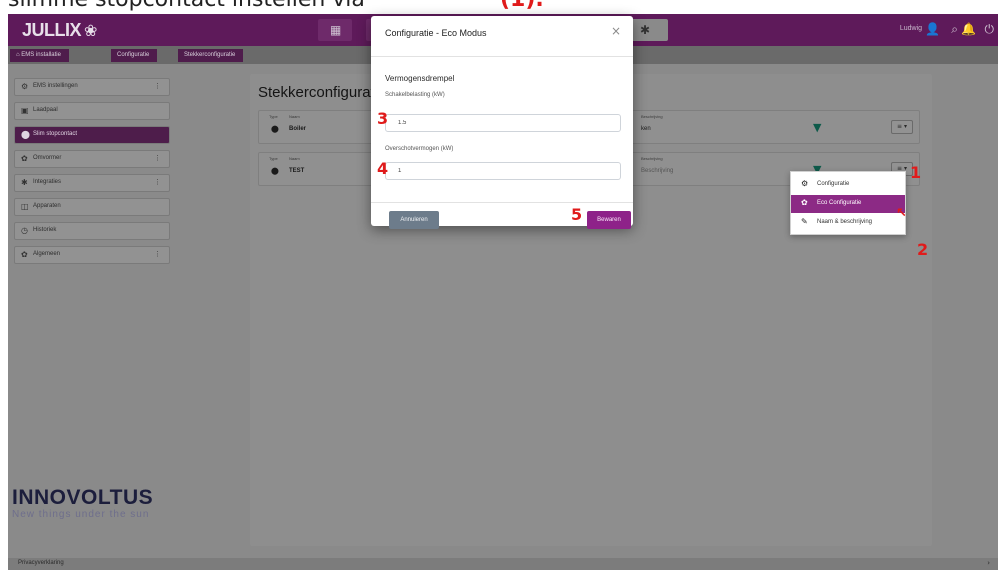 The image size is (998, 570). I want to click on sidebar-item-label: EMS instellingen, so click(55, 86).